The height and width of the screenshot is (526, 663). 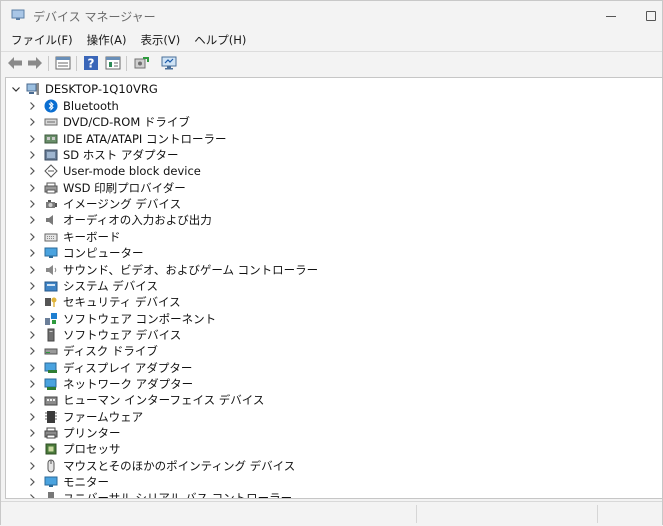 What do you see at coordinates (101, 89) in the screenshot?
I see `tree-root-label: DESKTOP-1Q10VRG` at bounding box center [101, 89].